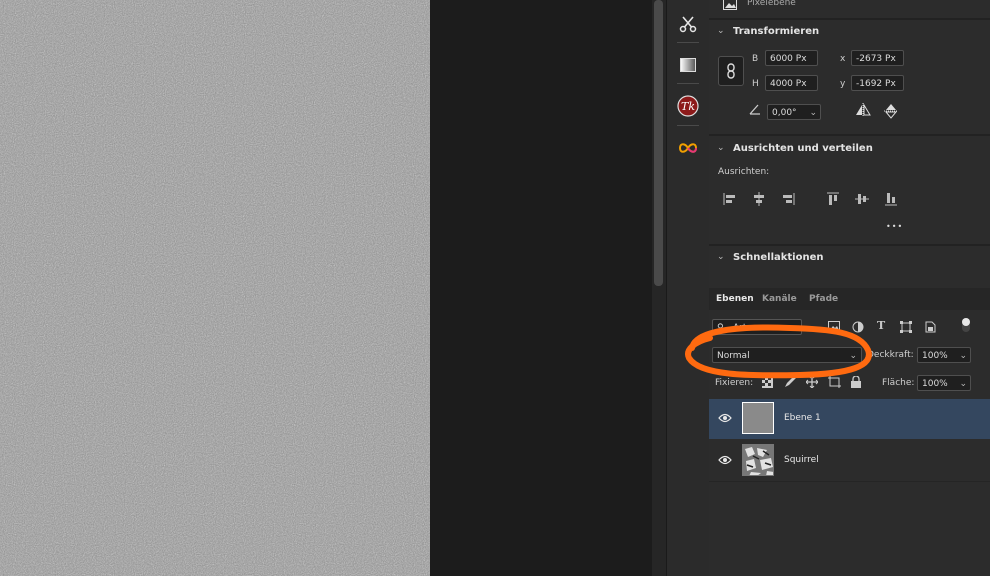  What do you see at coordinates (966, 325) in the screenshot?
I see `filter-toggle-switch` at bounding box center [966, 325].